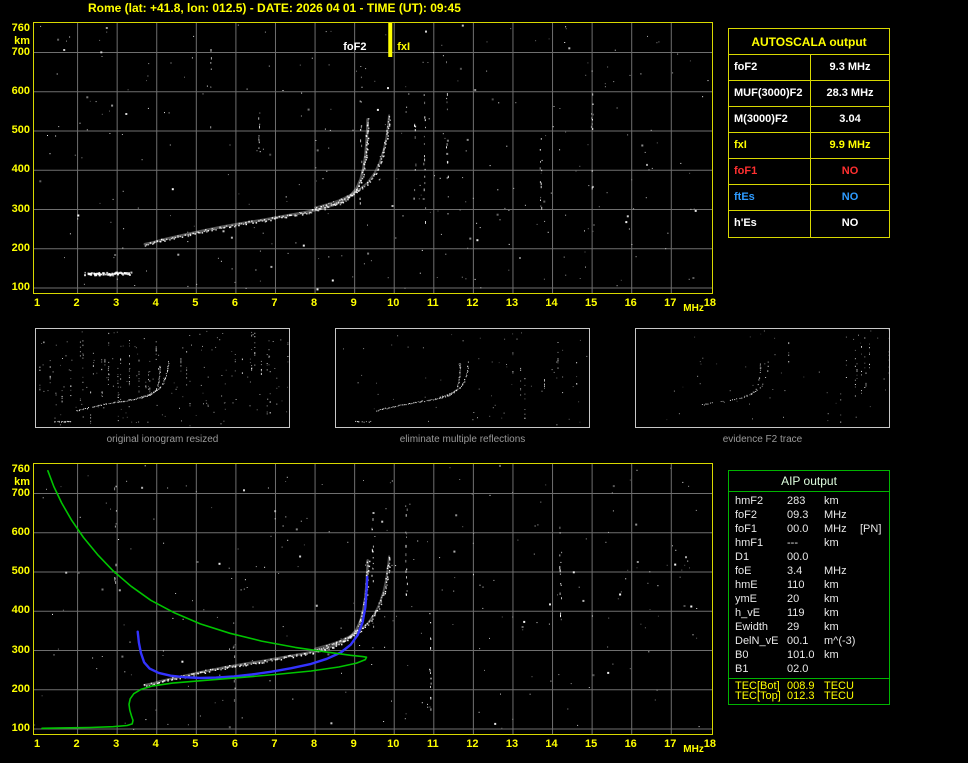 This screenshot has width=968, height=763. I want to click on aip-row: hmF2283km, so click(809, 501).